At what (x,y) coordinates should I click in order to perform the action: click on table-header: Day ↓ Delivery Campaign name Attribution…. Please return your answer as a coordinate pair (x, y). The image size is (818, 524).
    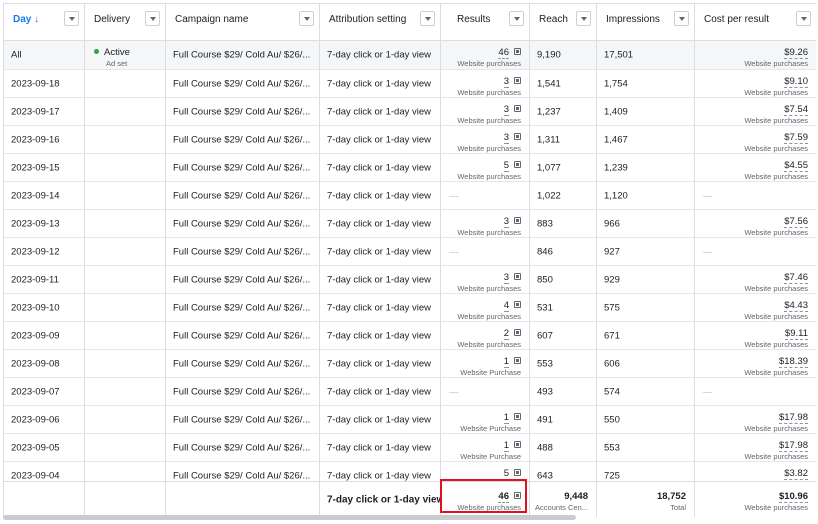
    Looking at the image, I should click on (410, 22).